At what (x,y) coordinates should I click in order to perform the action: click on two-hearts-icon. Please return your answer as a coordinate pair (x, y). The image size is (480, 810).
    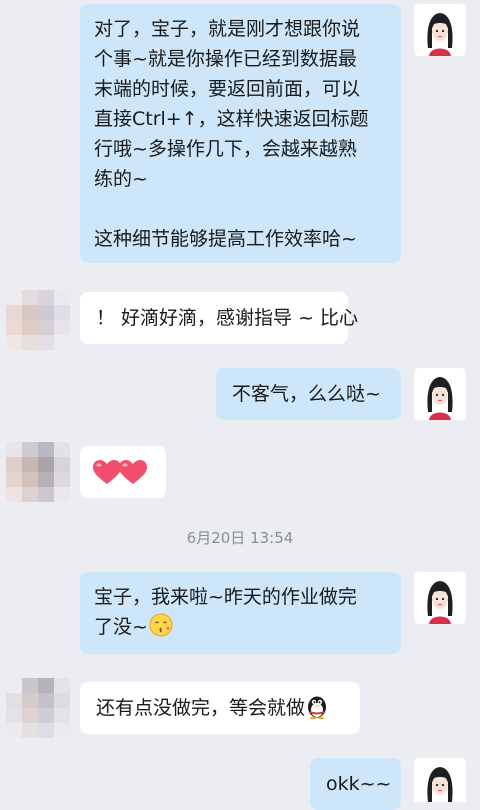
    Looking at the image, I should click on (120, 472).